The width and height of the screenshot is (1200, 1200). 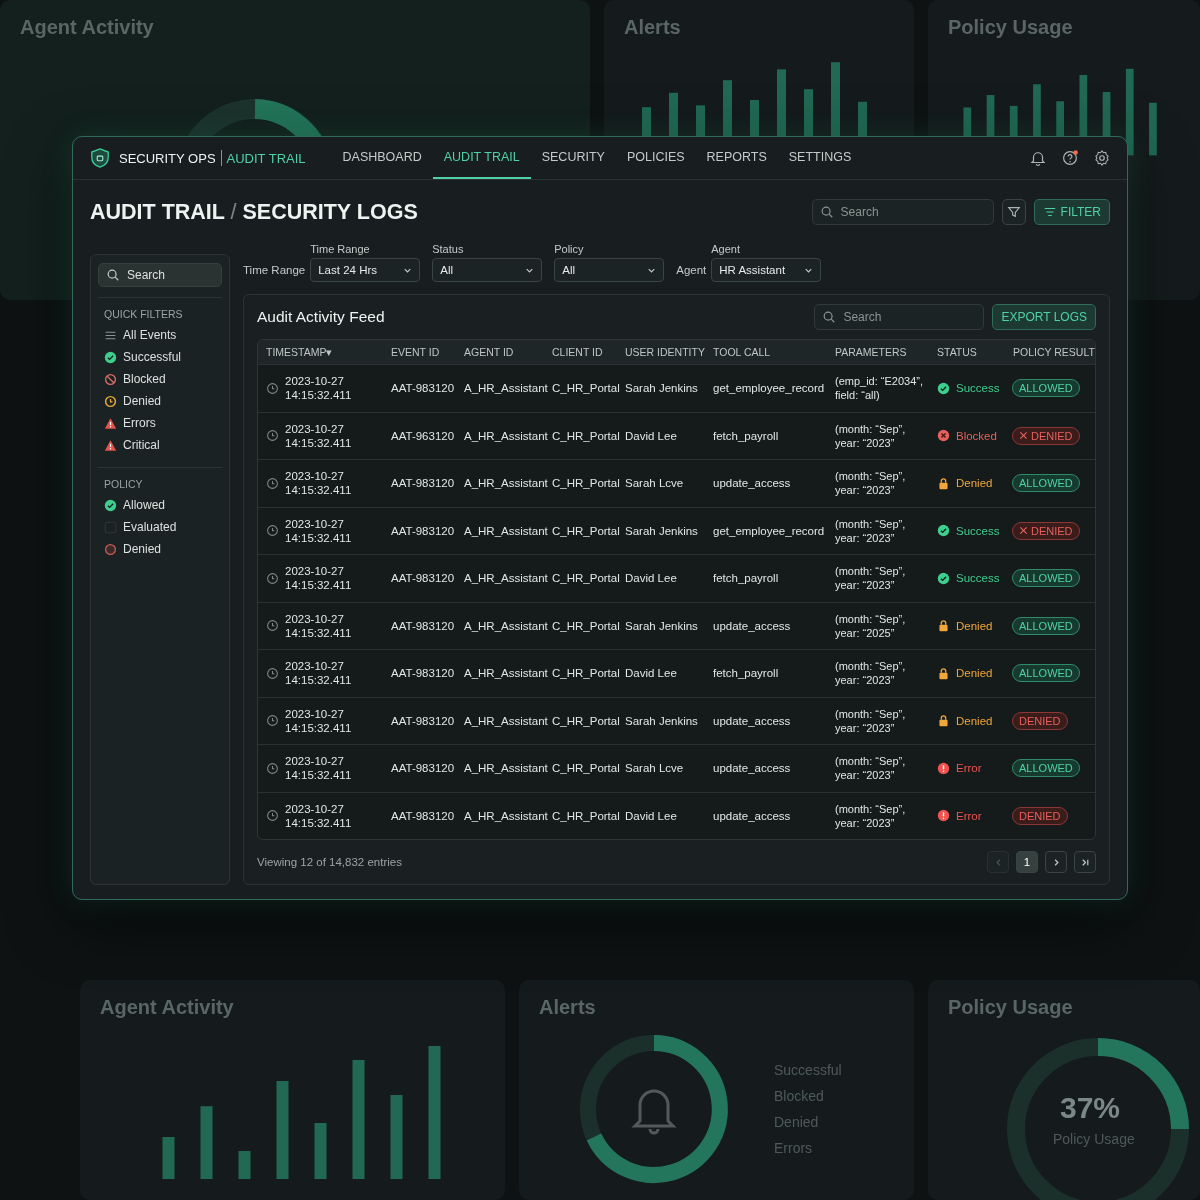 I want to click on page-title: AUDIT TRAIL / SECURITY LOGS, so click(x=254, y=212).